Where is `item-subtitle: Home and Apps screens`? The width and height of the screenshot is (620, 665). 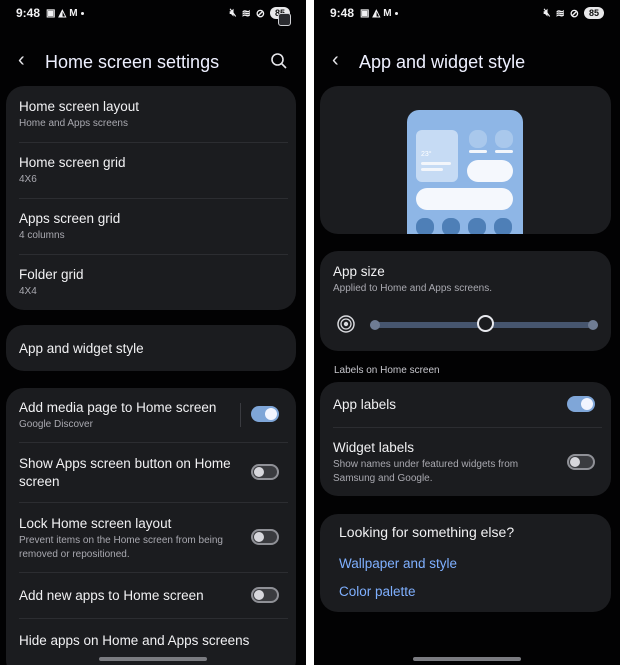
item-subtitle: Home and Apps screens is located at coordinates (73, 123).